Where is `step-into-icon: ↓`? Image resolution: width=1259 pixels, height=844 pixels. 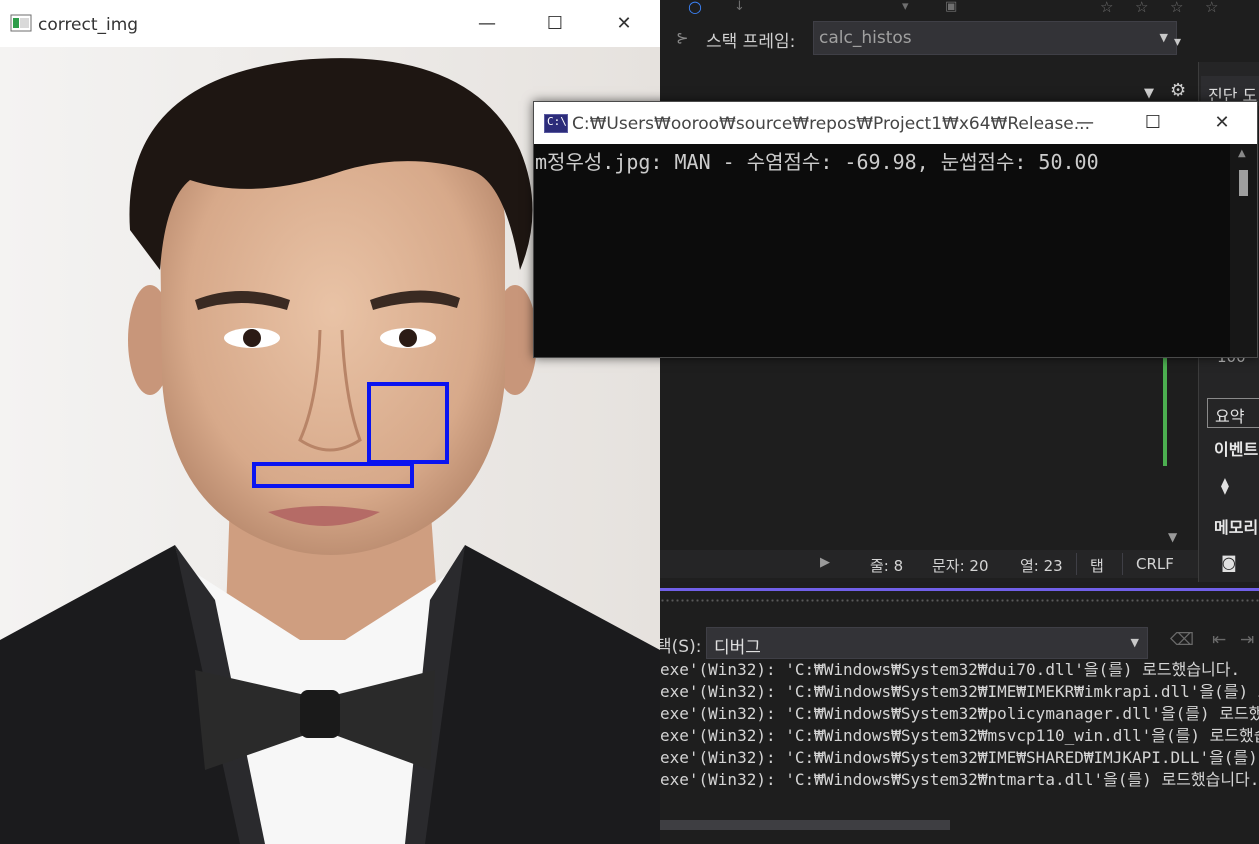 step-into-icon: ↓ is located at coordinates (739, 7).